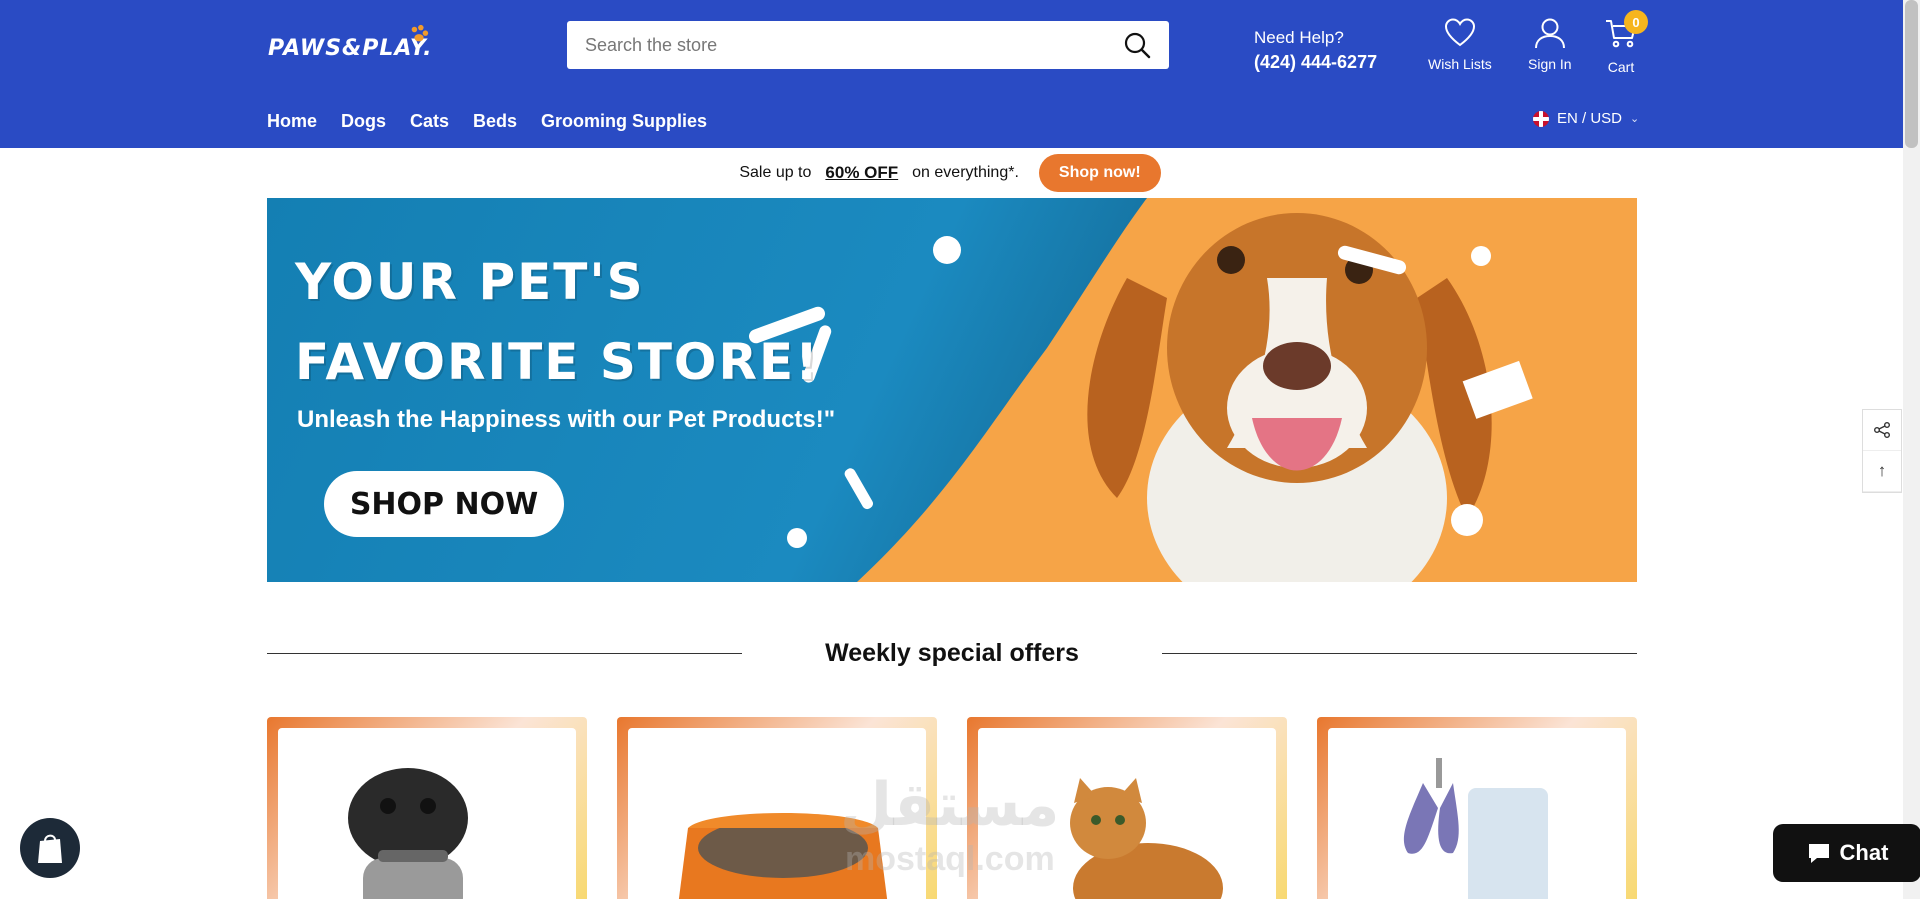  Describe the element at coordinates (854, 45) in the screenshot. I see `search-input` at that location.